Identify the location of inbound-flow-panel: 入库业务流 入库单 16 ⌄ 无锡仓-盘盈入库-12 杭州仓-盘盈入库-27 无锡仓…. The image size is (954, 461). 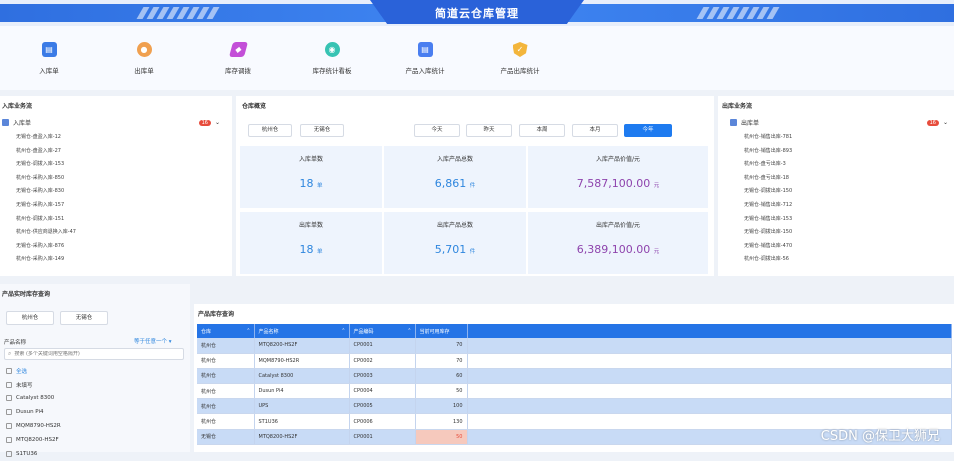
(116, 186).